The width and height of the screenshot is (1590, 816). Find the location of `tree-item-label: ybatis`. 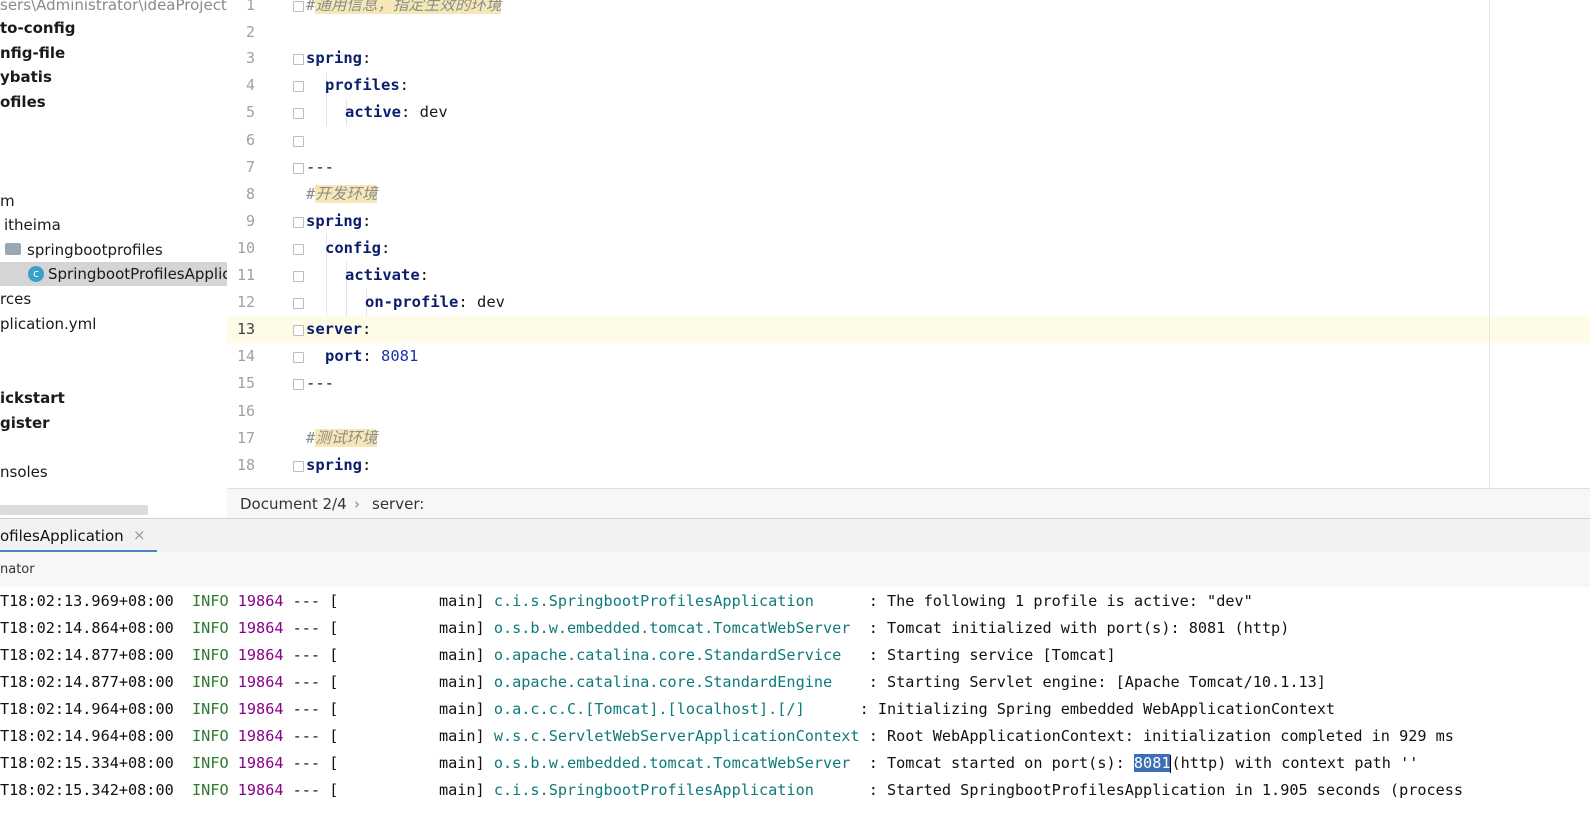

tree-item-label: ybatis is located at coordinates (26, 77).